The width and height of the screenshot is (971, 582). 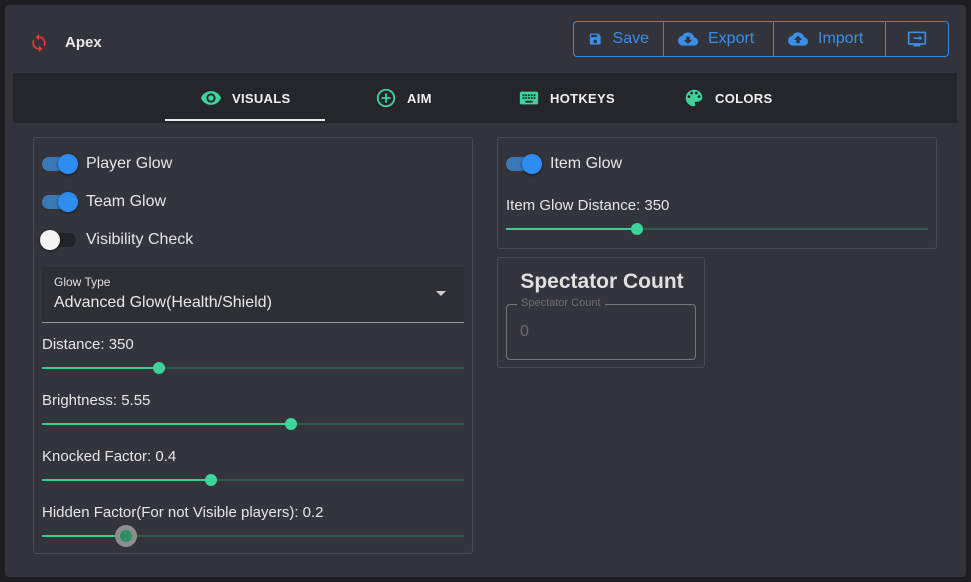 What do you see at coordinates (485, 98) in the screenshot?
I see `tab-bar: VISUALS AIM HOTKEYS COLORS` at bounding box center [485, 98].